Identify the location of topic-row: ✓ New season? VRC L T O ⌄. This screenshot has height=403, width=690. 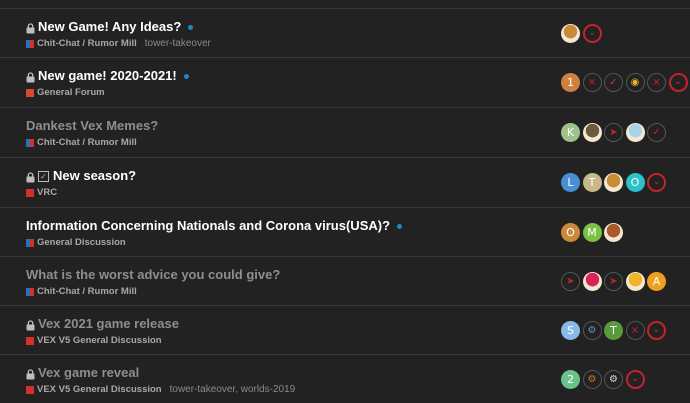
(345, 181).